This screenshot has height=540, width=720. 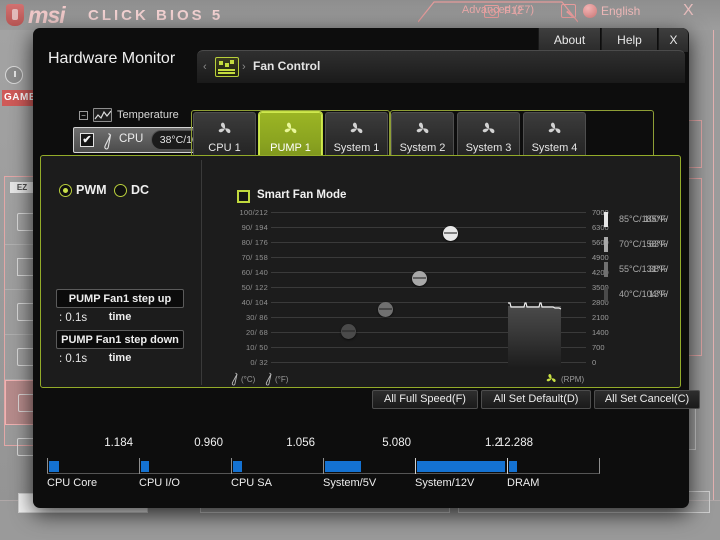 I want to click on y-tick-right-8: 1400, so click(x=600, y=332).